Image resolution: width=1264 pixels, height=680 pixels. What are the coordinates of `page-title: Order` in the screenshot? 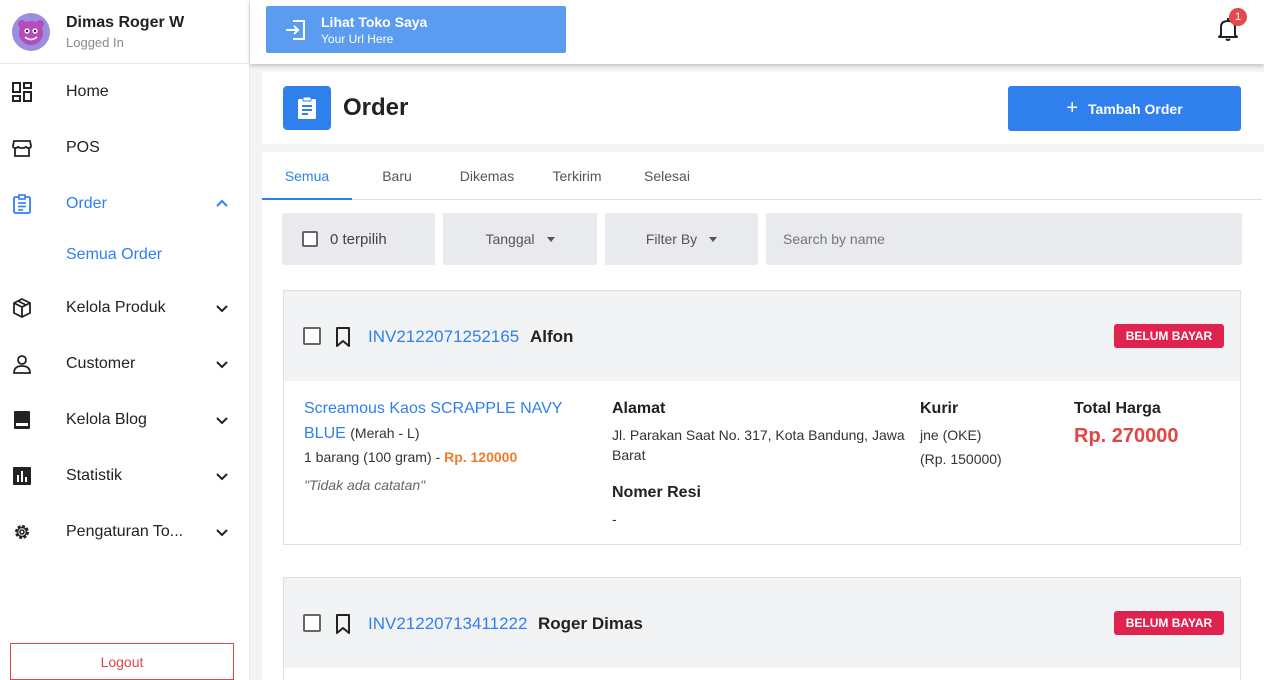 It's located at (376, 107).